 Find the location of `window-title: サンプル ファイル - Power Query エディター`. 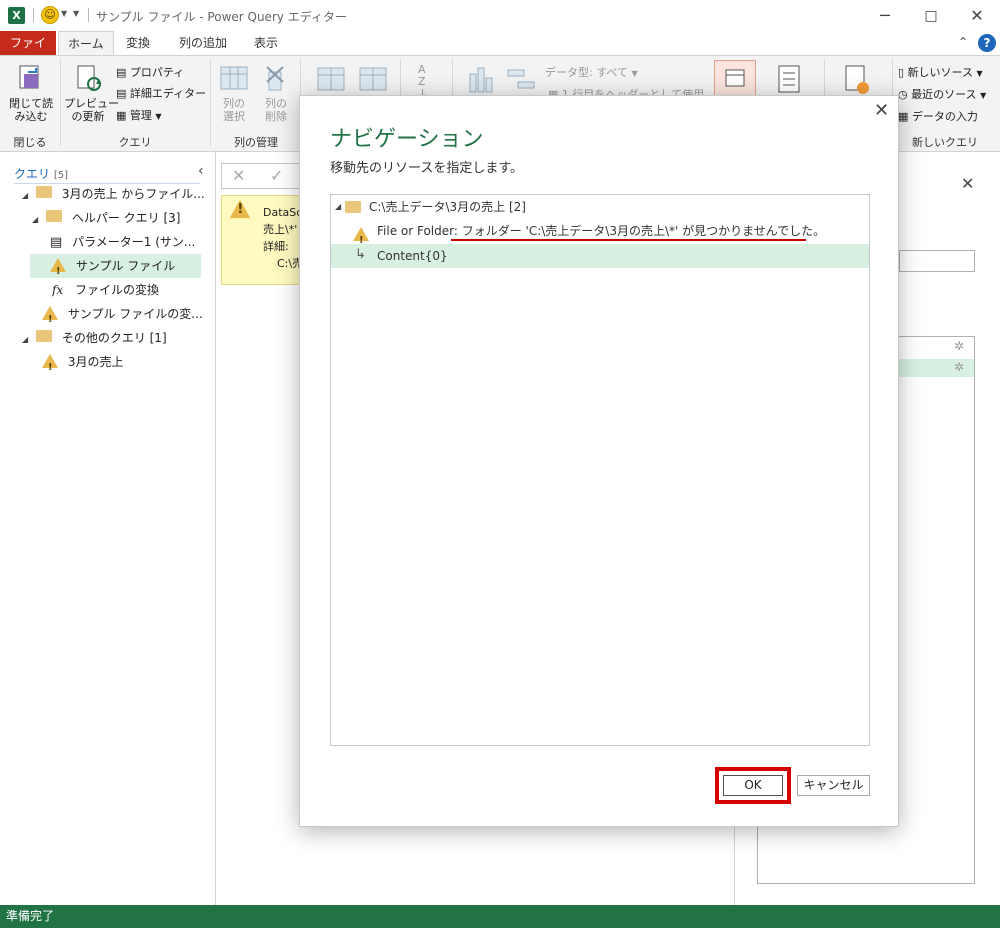

window-title: サンプル ファイル - Power Query エディター is located at coordinates (221, 17).